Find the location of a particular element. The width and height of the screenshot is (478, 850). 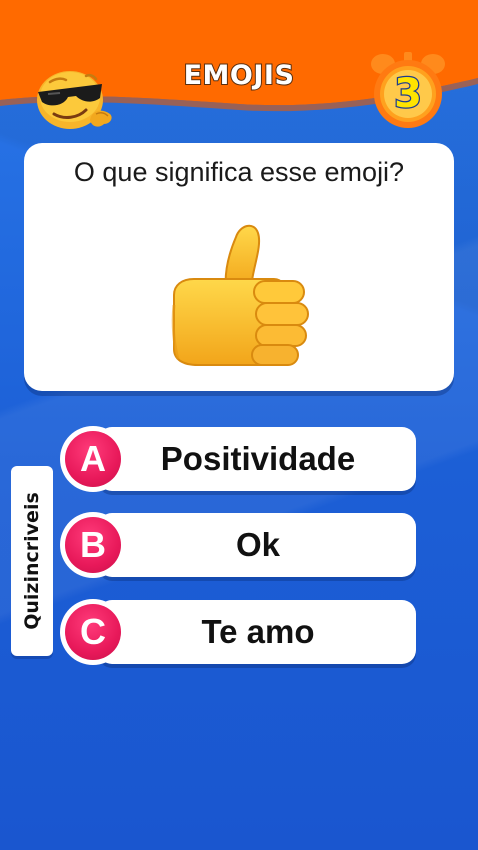

thumbs-up-icon is located at coordinates (239, 293).